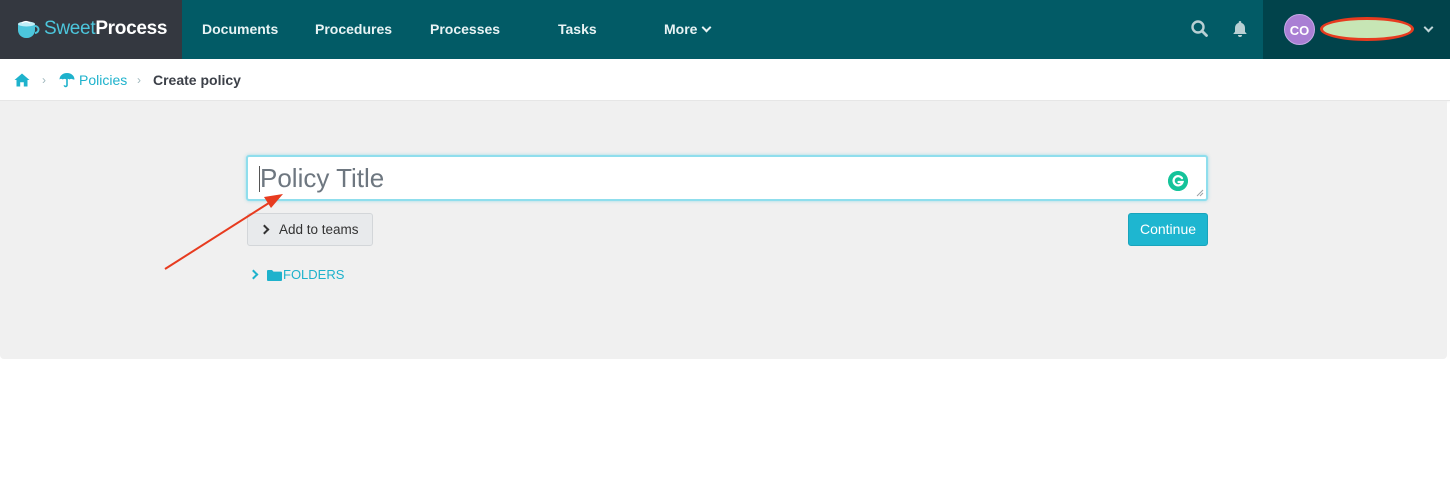  I want to click on brand-wordmark: SweetProcess, so click(105, 29).